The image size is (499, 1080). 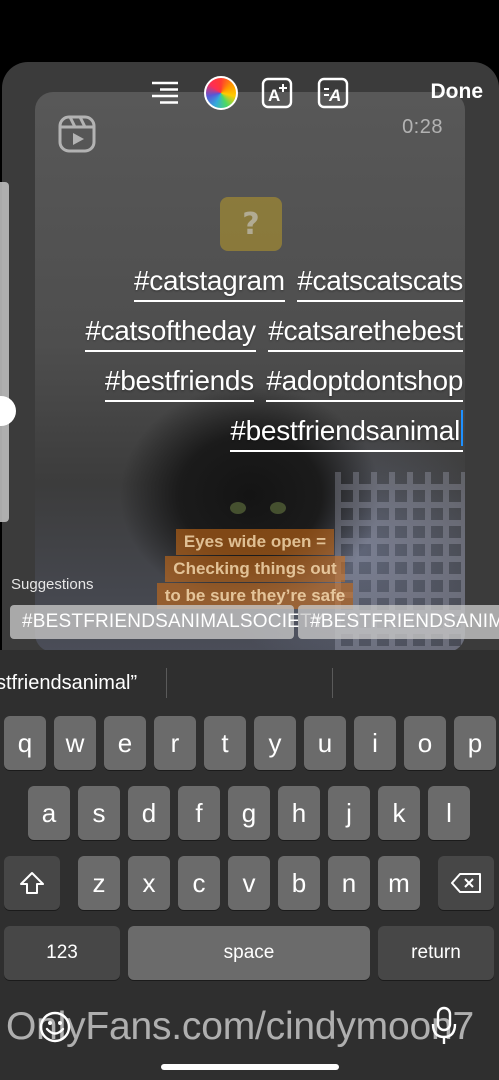 I want to click on text-align-button, so click(x=165, y=93).